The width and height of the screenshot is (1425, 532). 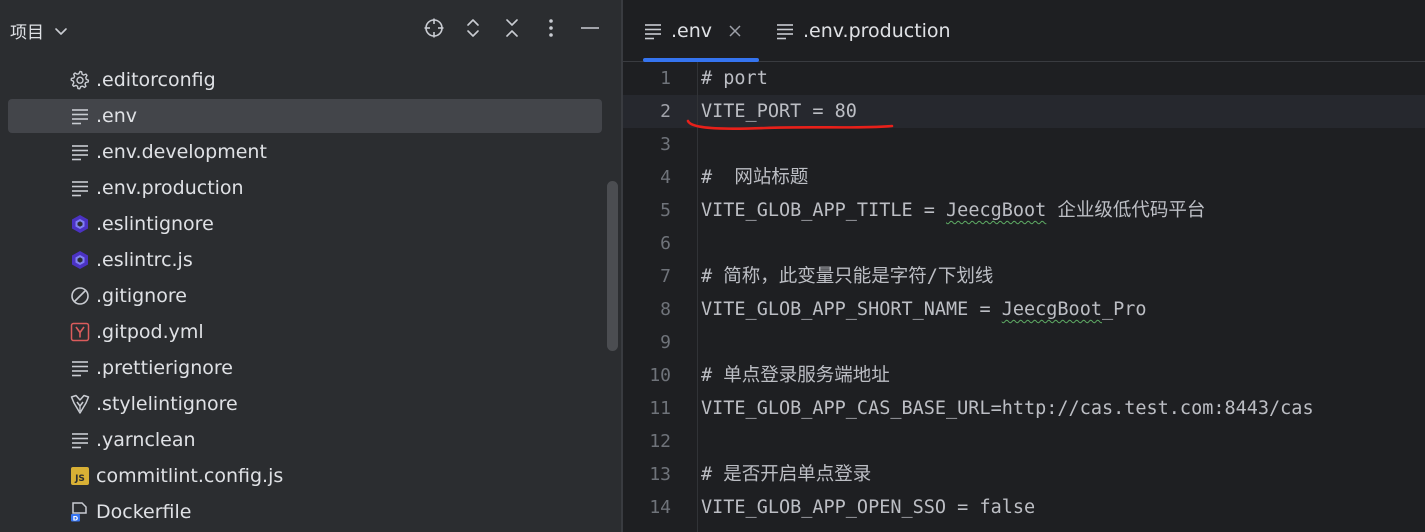 I want to click on more-options-button, so click(x=551, y=28).